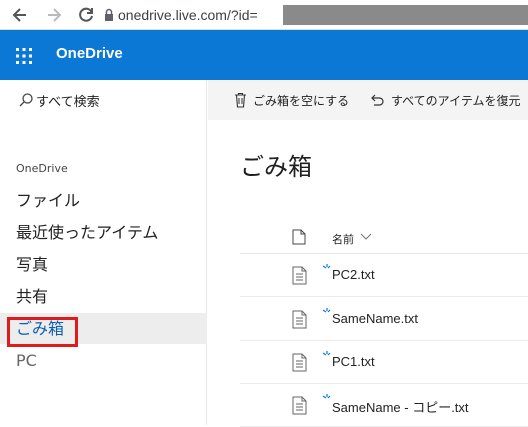 This screenshot has height=427, width=528. What do you see at coordinates (20, 15) in the screenshot?
I see `back-arrow-icon` at bounding box center [20, 15].